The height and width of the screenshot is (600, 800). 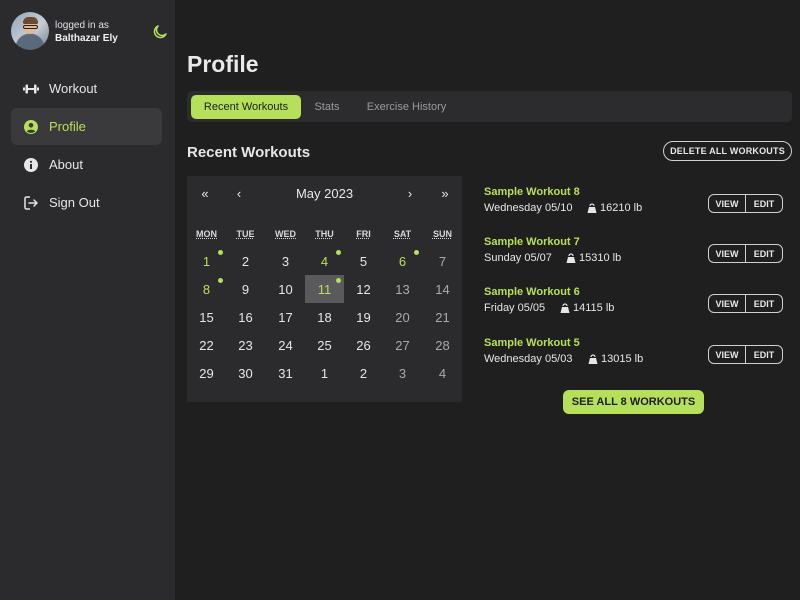 What do you see at coordinates (205, 193) in the screenshot?
I see `prev-year-button: «` at bounding box center [205, 193].